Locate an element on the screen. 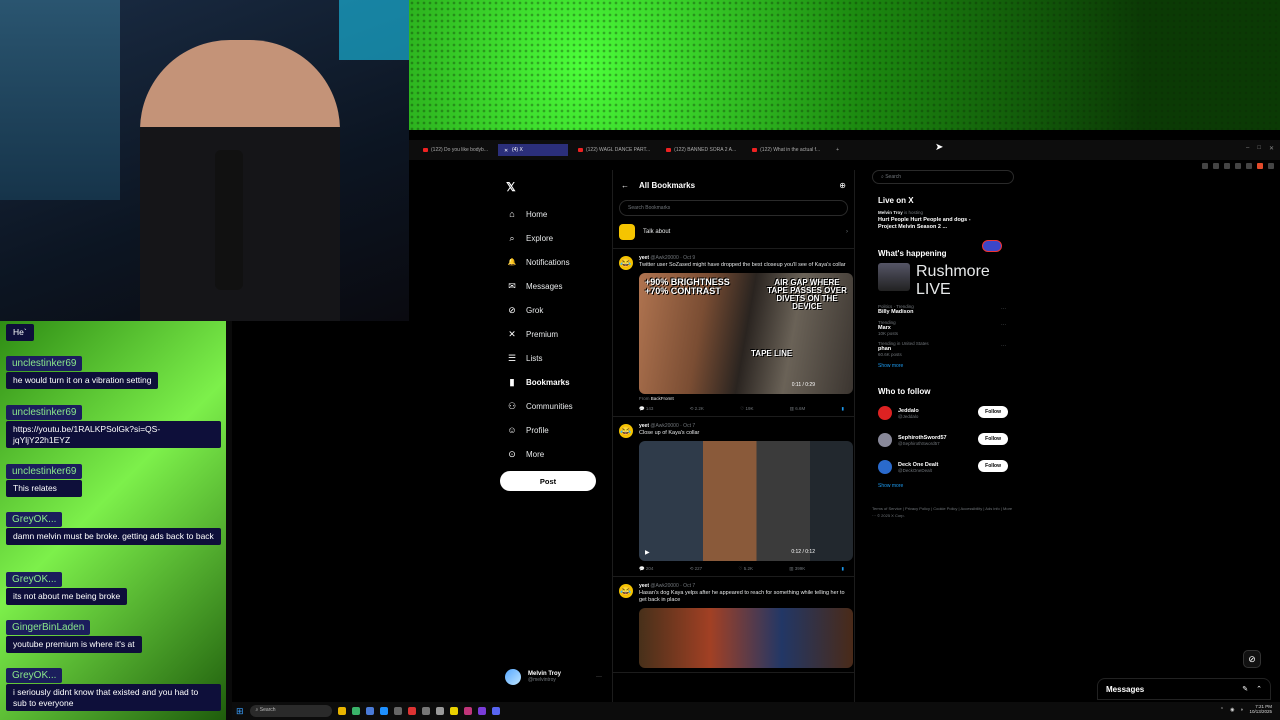  sidebar-item-more: ⊙ More is located at coordinates (560, 454).